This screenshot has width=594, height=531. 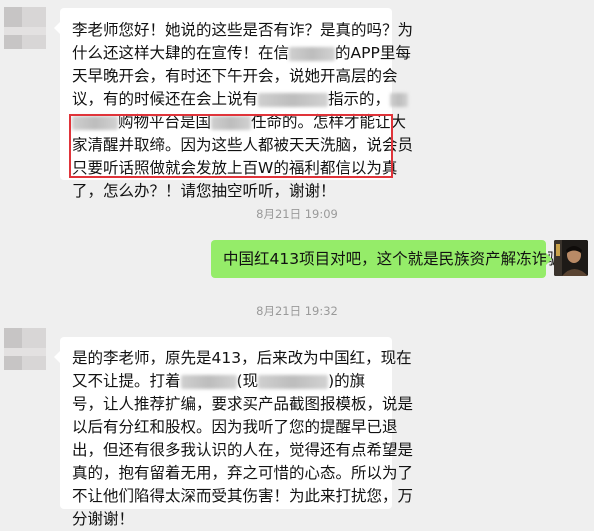 I want to click on portrait-icon, so click(x=571, y=258).